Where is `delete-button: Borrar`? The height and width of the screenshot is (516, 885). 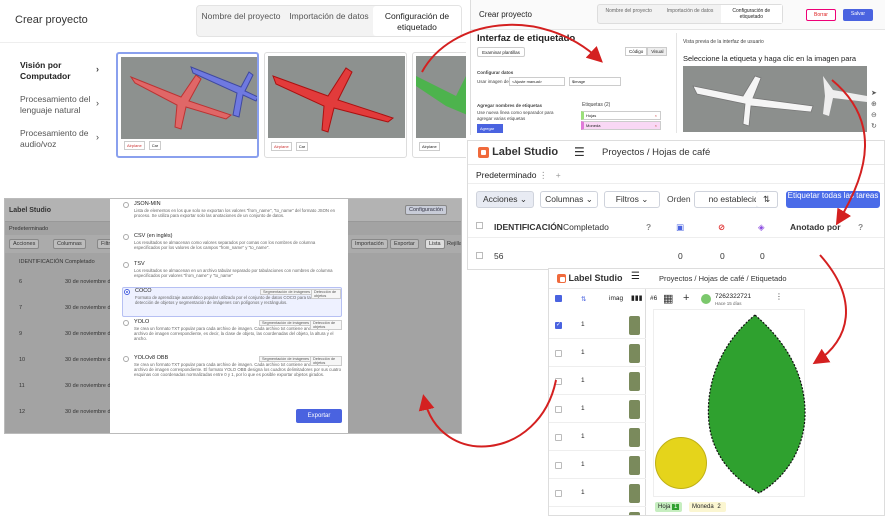
delete-button: Borrar is located at coordinates (821, 15).